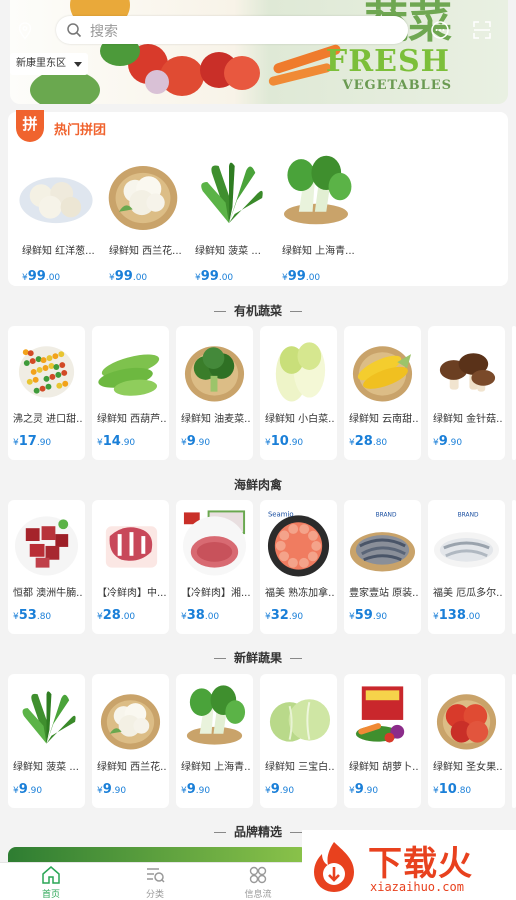 This screenshot has height=900, width=516. I want to click on search-input: 搜索, so click(232, 30).